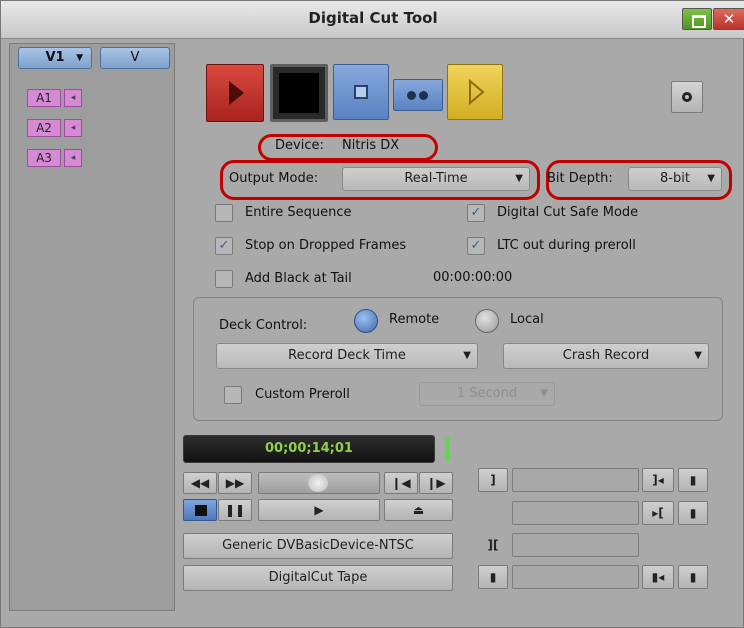 The width and height of the screenshot is (744, 628). I want to click on step-back-icon: ❙◀, so click(401, 483).